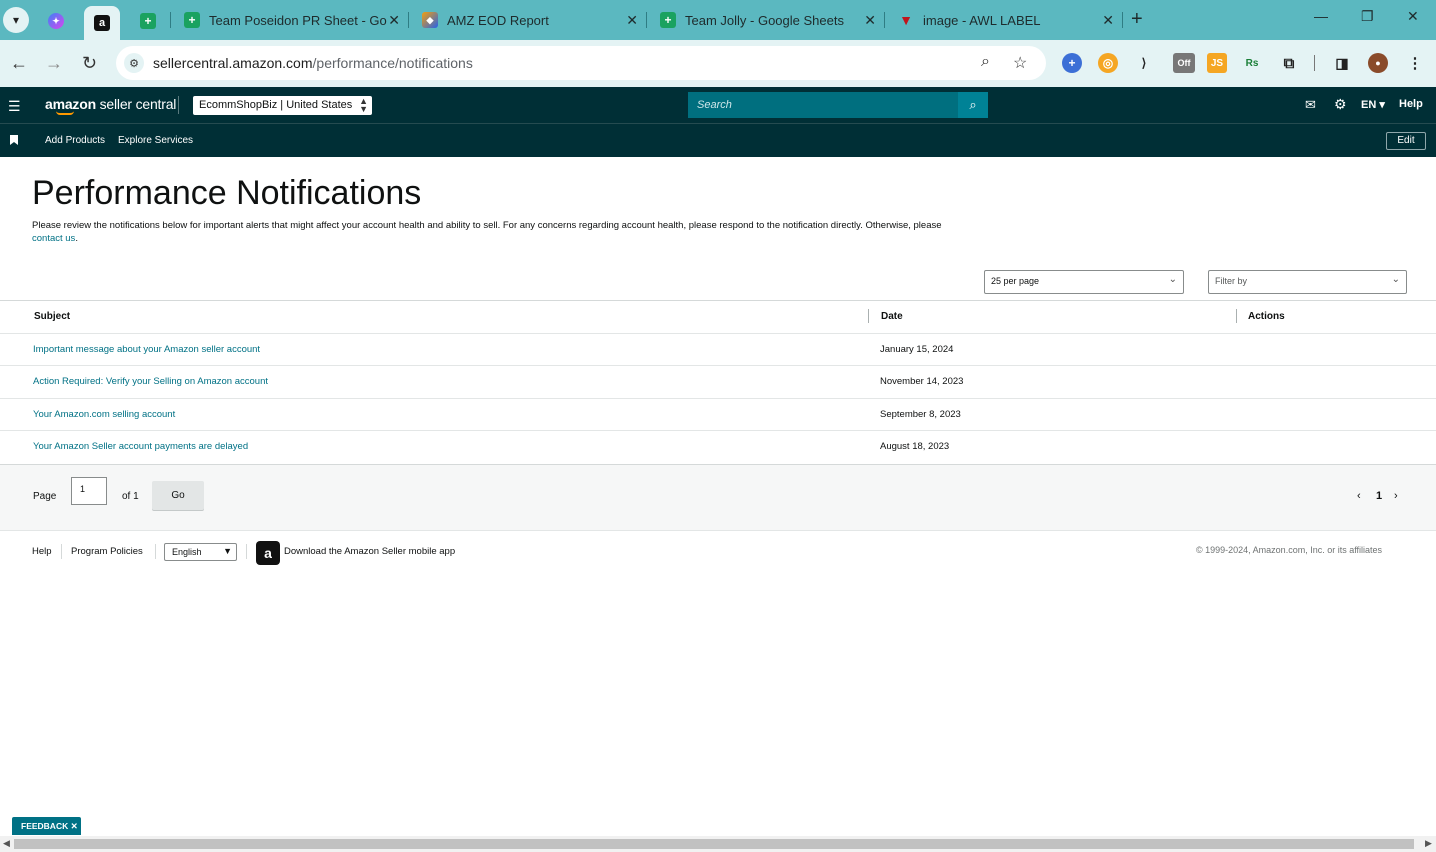  What do you see at coordinates (1310, 105) in the screenshot?
I see `mail-icon: ✉` at bounding box center [1310, 105].